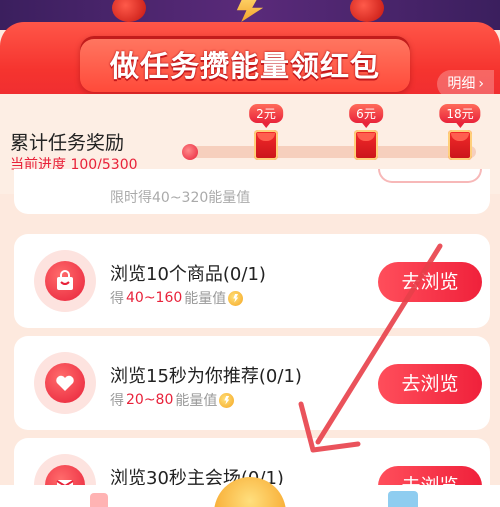  I want to click on progress-dot, so click(190, 152).